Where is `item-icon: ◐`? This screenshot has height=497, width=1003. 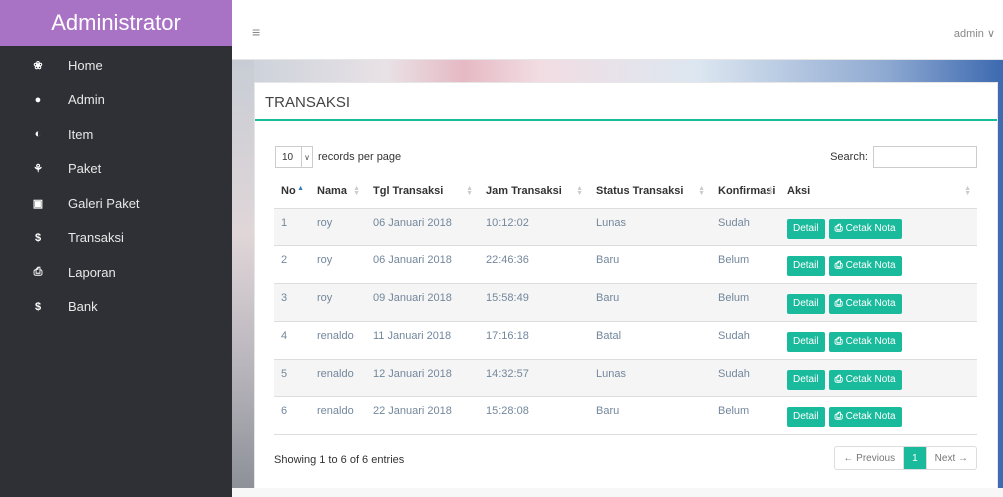 item-icon: ◐ is located at coordinates (38, 134).